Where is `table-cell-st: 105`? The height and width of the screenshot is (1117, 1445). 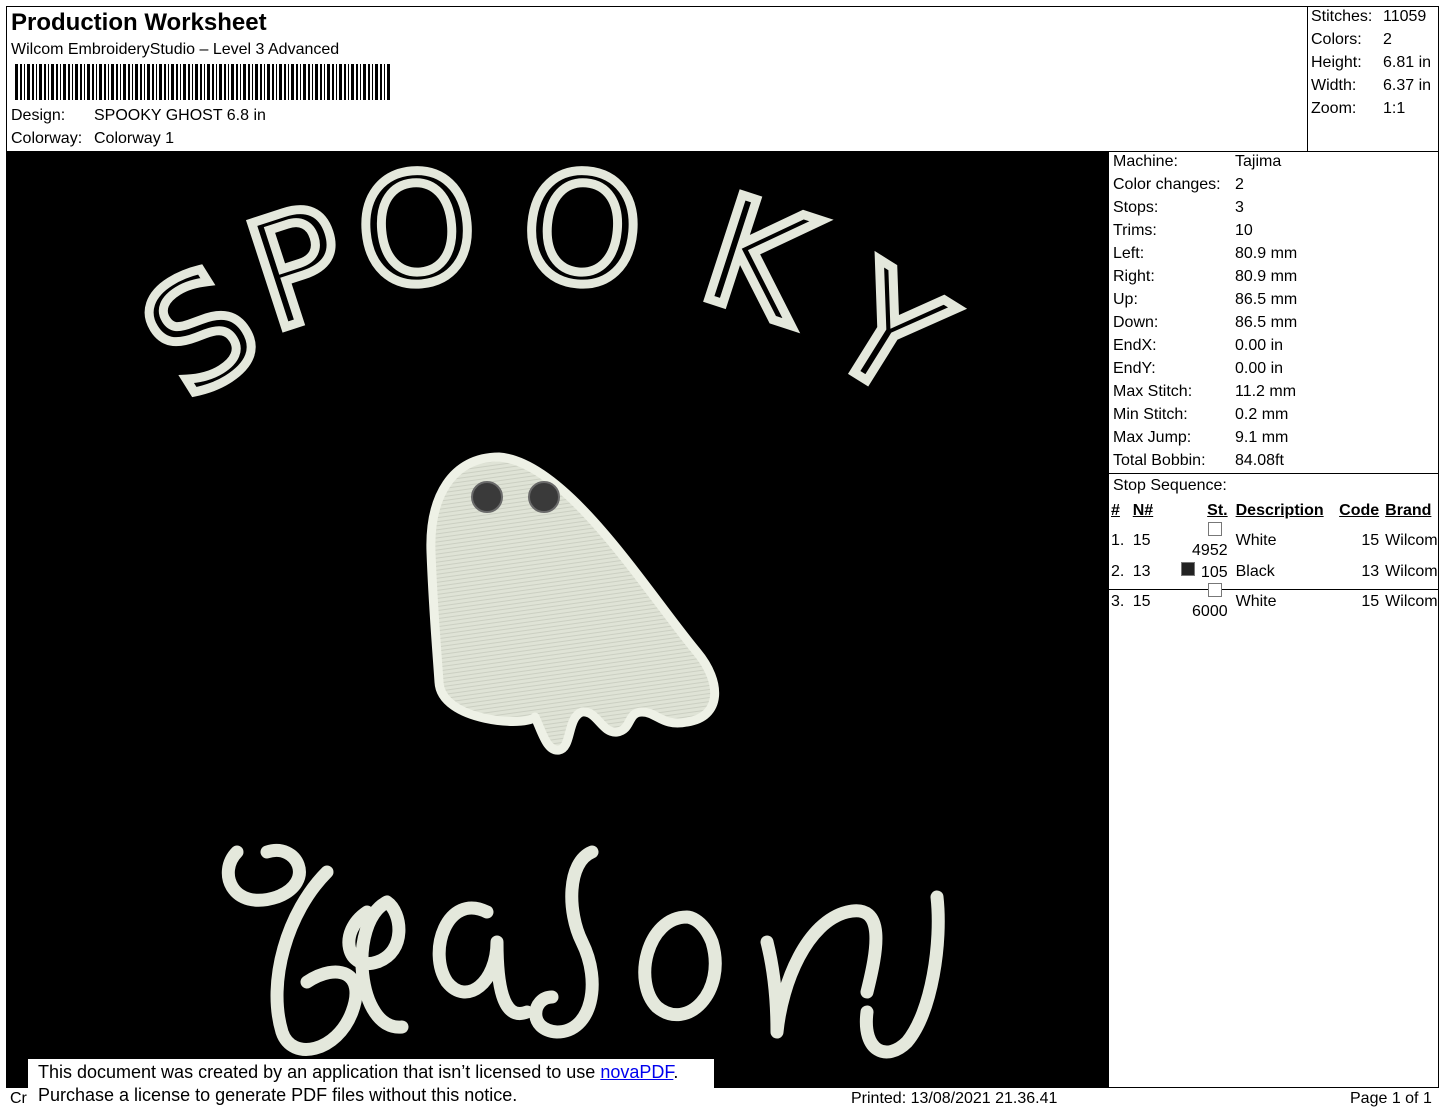
table-cell-st: 105 is located at coordinates (1203, 571).